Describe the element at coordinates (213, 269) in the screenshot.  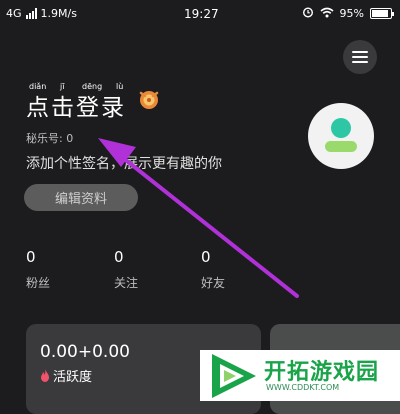
I see `stat-friends: 0 好友` at that location.